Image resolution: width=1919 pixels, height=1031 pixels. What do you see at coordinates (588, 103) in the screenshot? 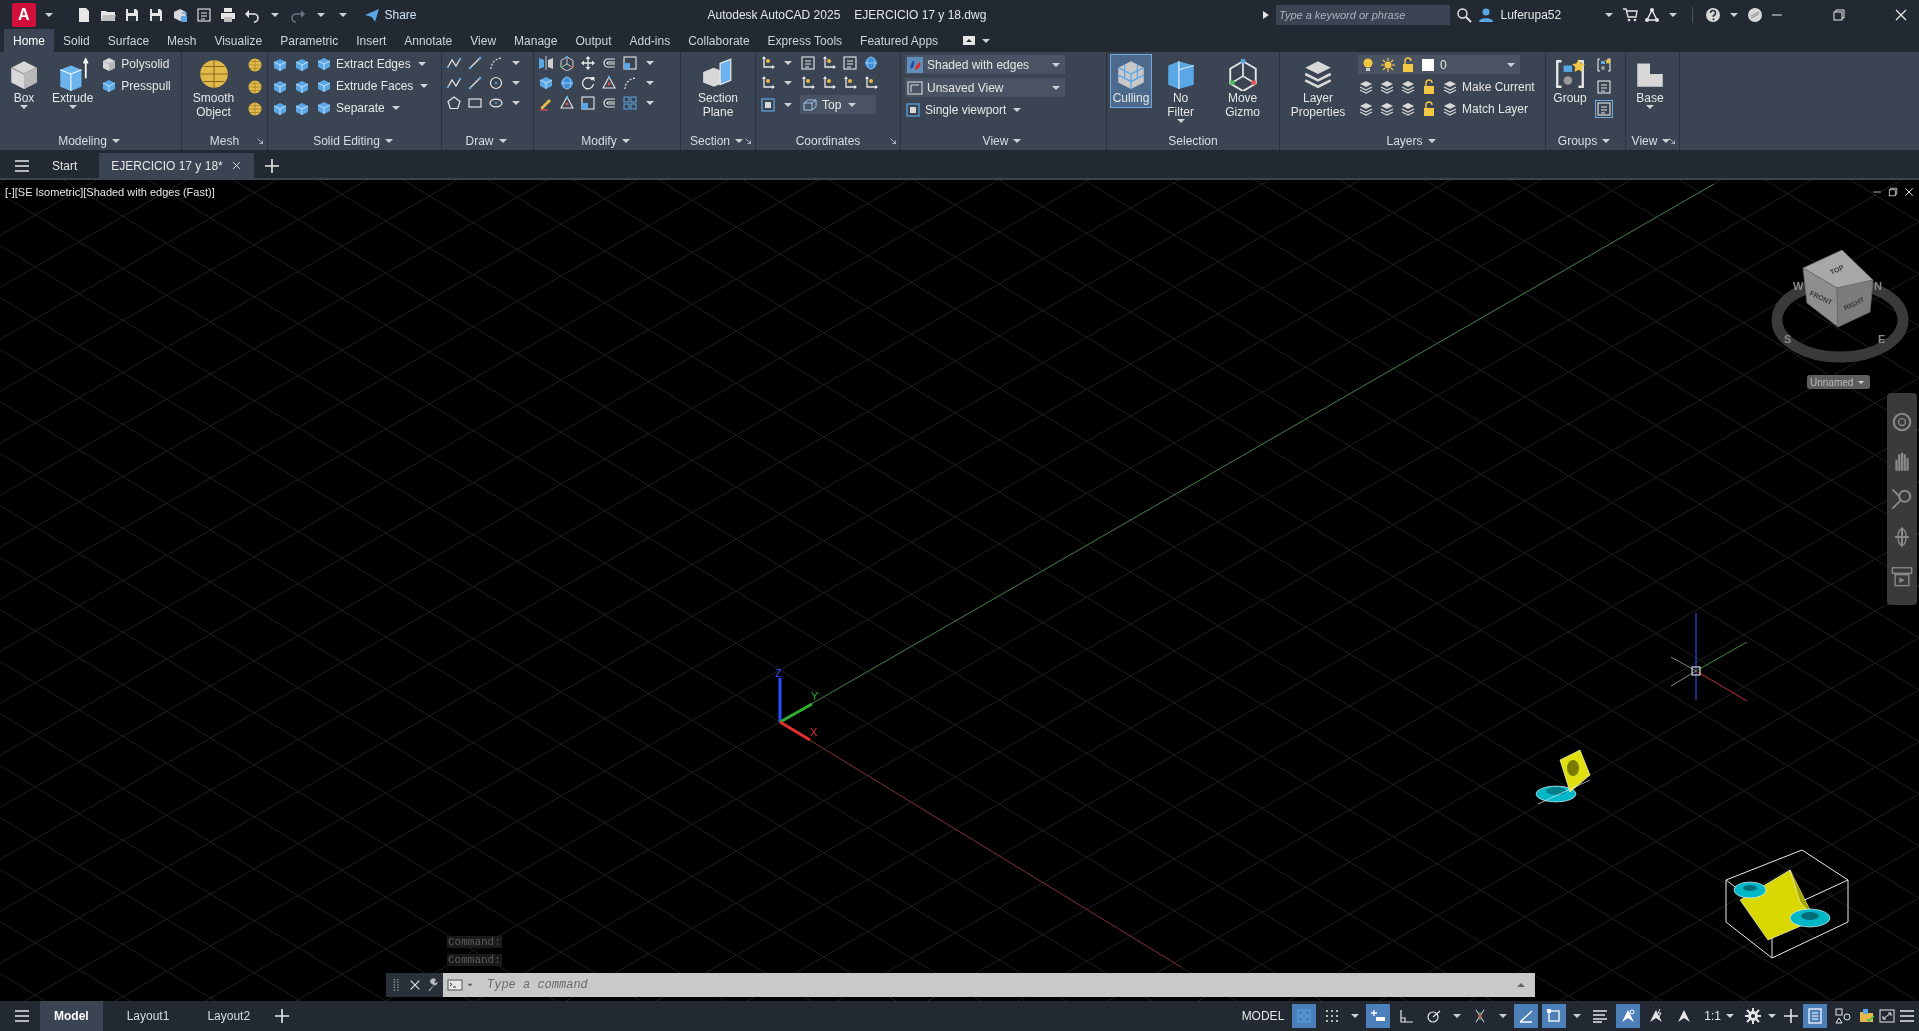
I see `scale-icon` at bounding box center [588, 103].